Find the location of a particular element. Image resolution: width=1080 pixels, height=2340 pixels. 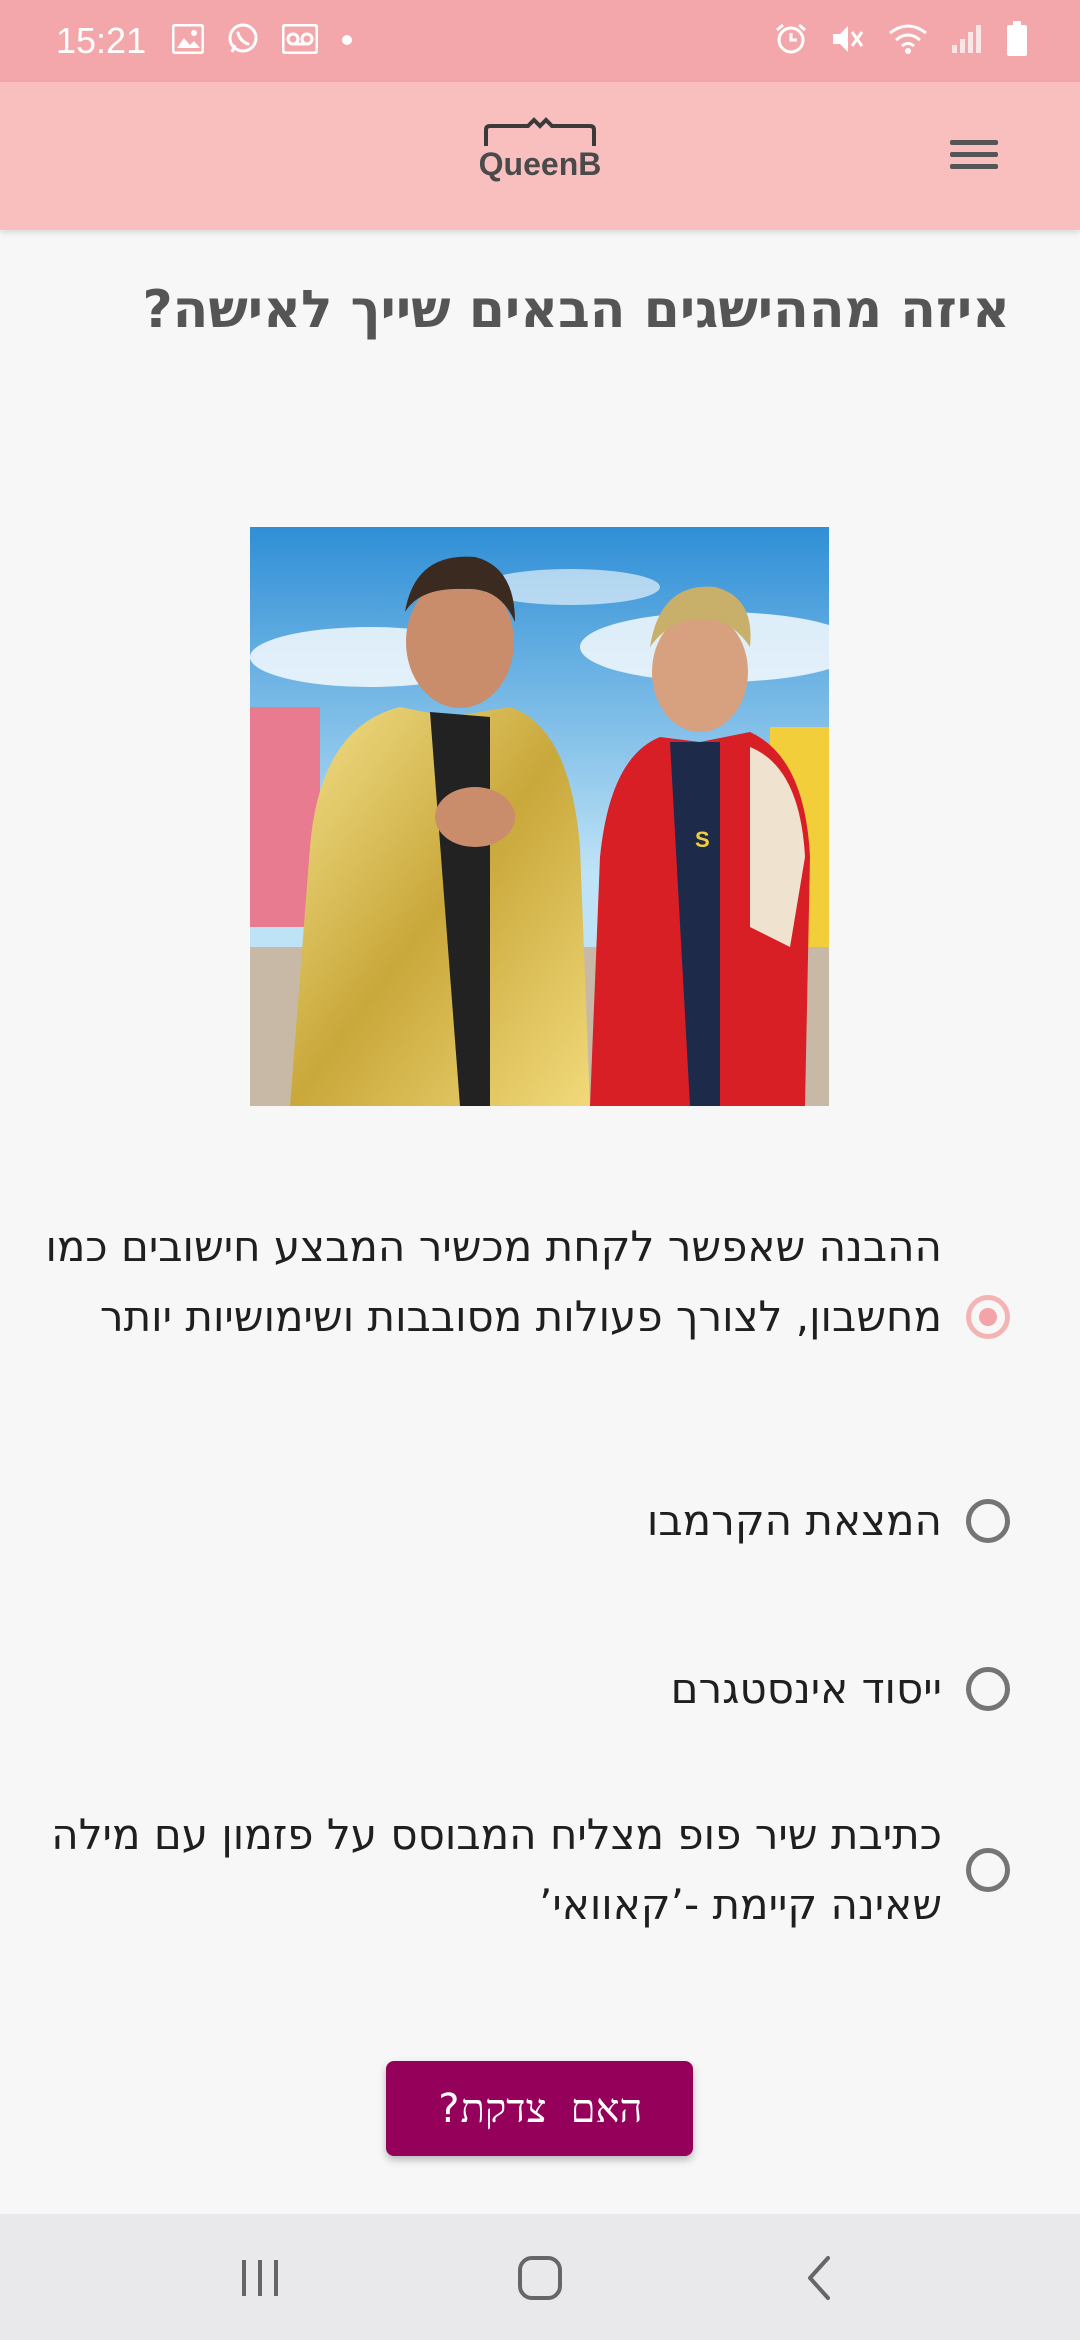

question-image: S is located at coordinates (539, 816).